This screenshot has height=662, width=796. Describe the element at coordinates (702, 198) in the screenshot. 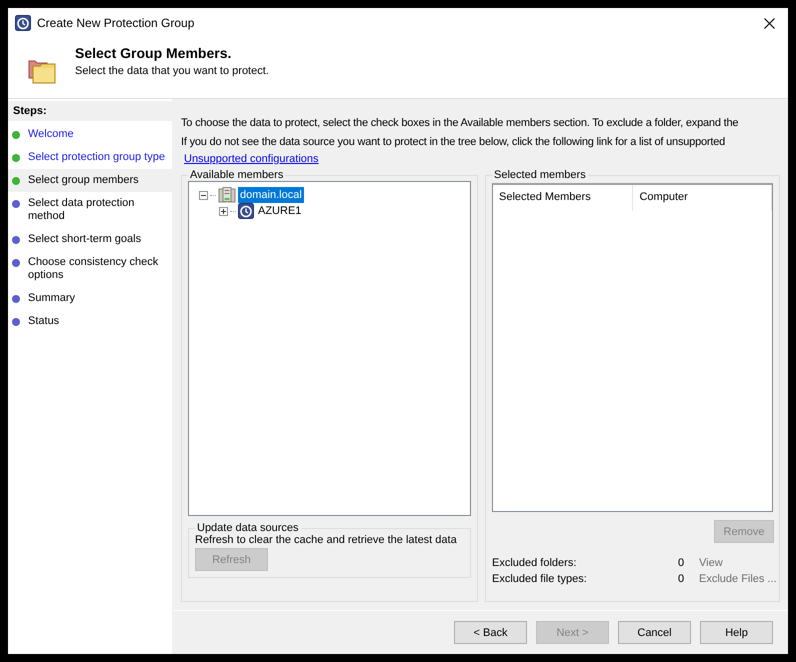

I see `column-header: Computer` at that location.